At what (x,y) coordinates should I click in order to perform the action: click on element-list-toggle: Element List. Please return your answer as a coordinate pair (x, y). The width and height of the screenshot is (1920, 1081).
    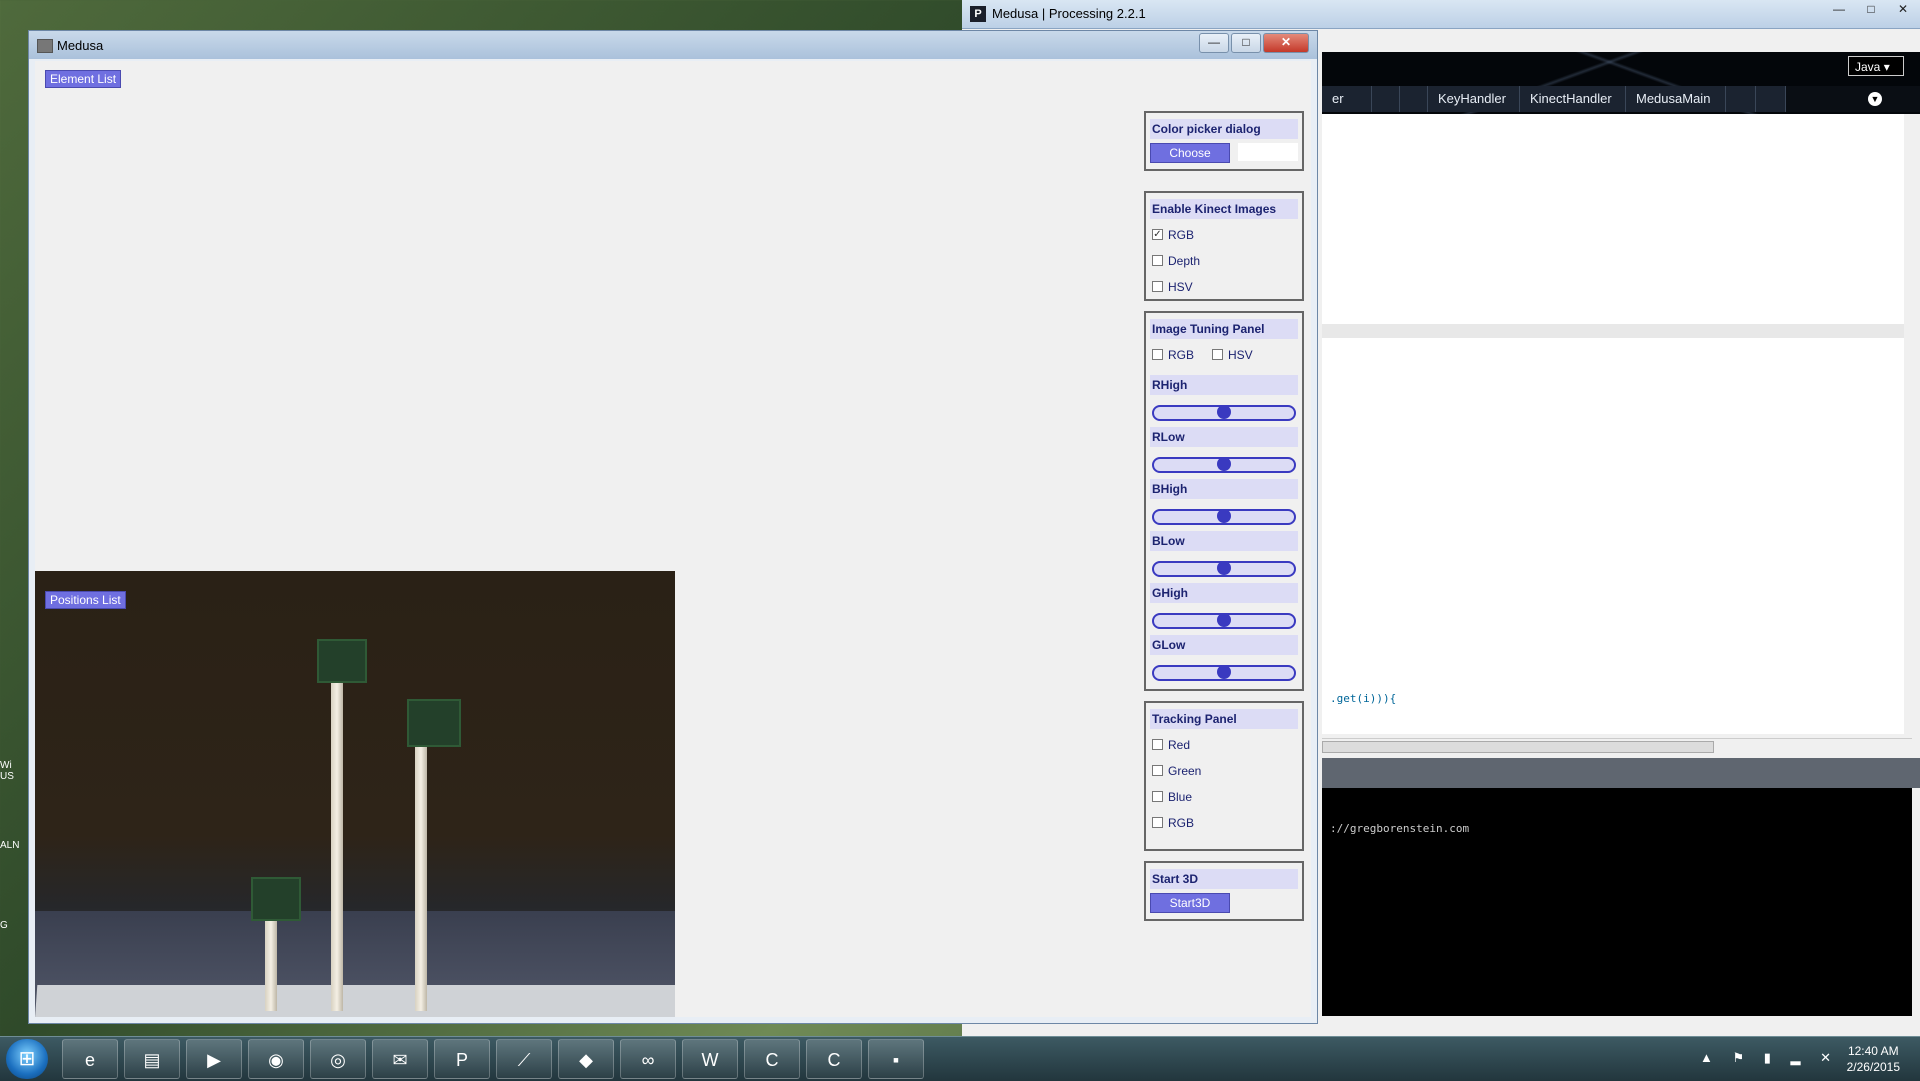
    Looking at the image, I should click on (83, 79).